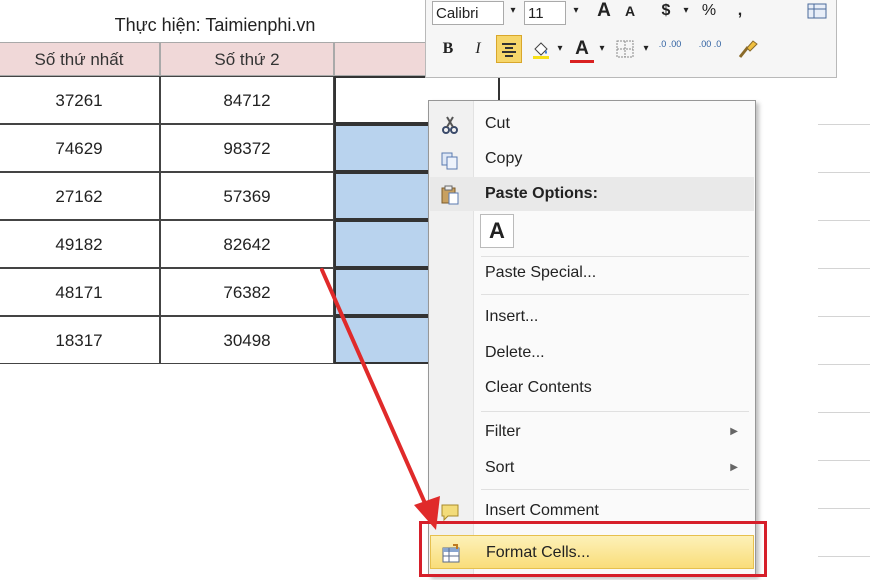 Image resolution: width=870 pixels, height=580 pixels. I want to click on font-name-box: Calibri, so click(468, 13).